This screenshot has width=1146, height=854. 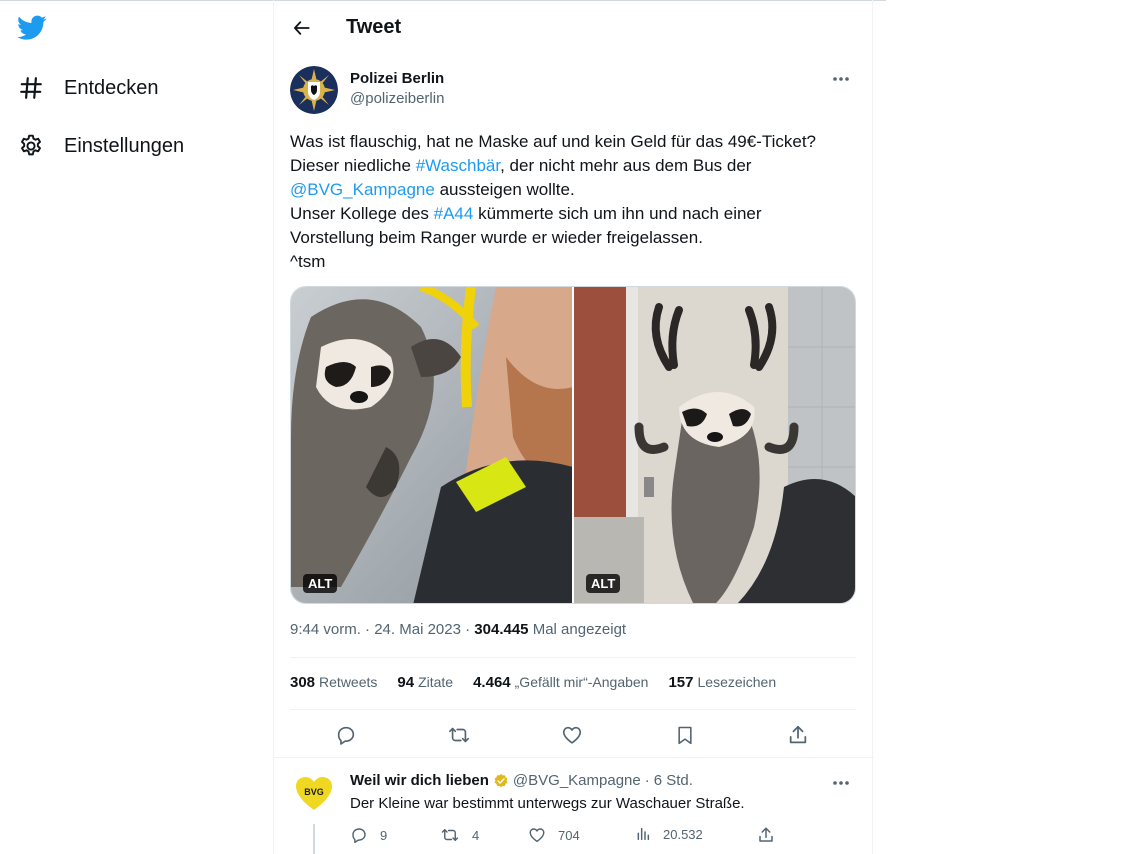 What do you see at coordinates (419, 780) in the screenshot?
I see `reply-author-name: Weil wir dich lieben` at bounding box center [419, 780].